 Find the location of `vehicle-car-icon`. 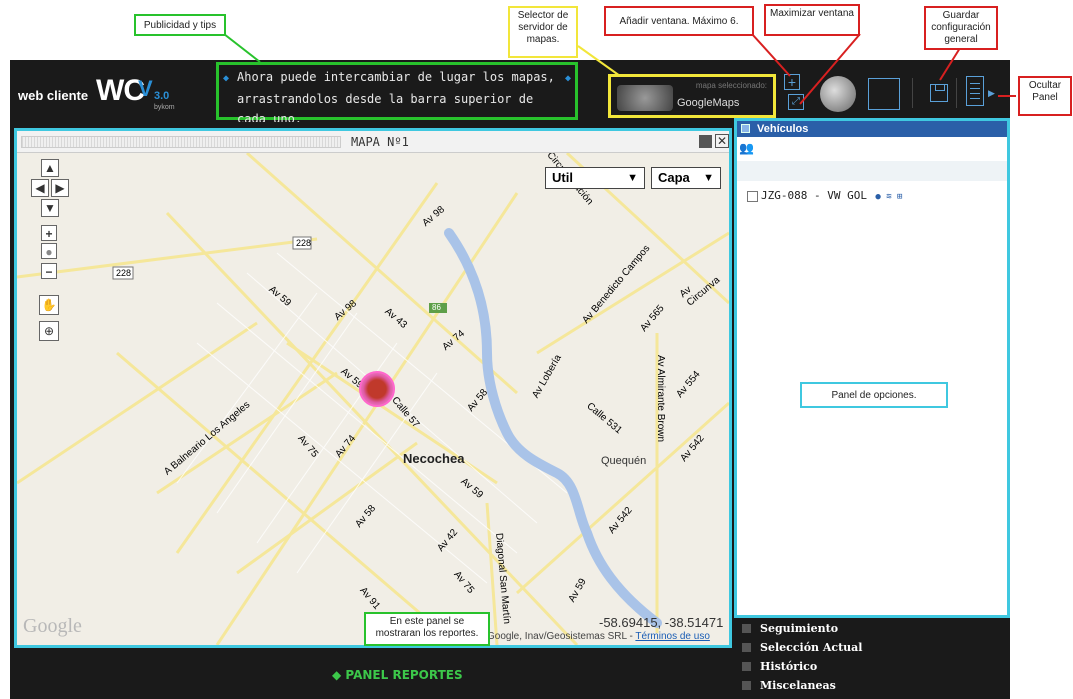

vehicle-car-icon is located at coordinates (377, 389).